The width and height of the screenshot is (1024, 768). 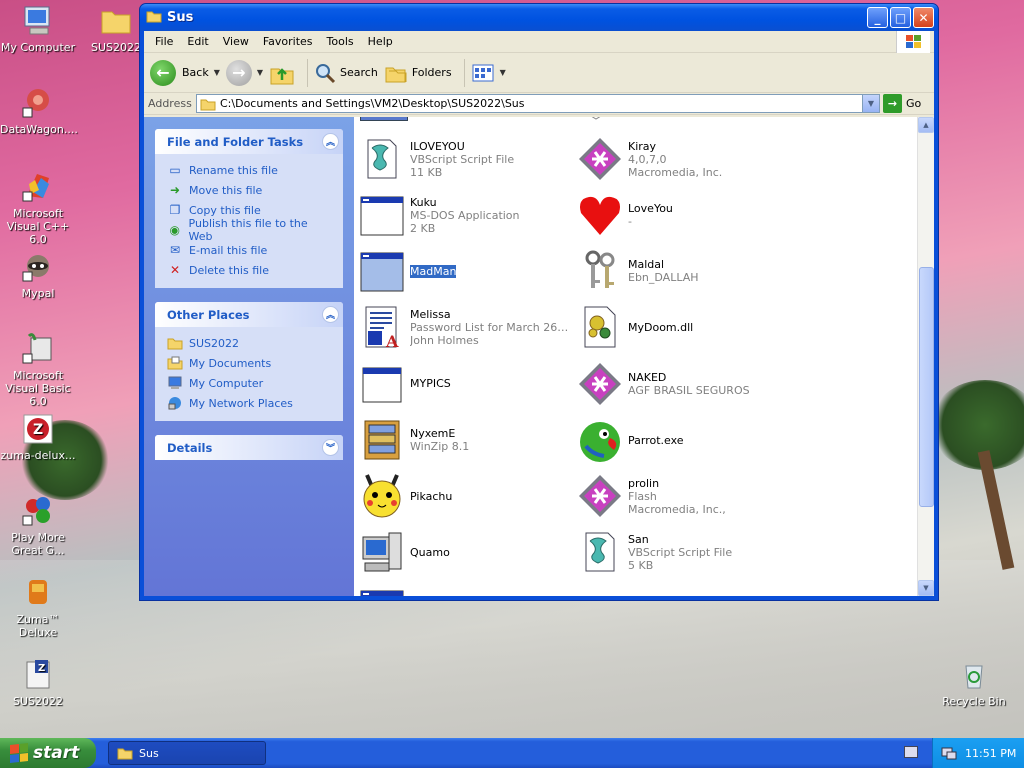 I want to click on rename-icon: ▭, so click(x=175, y=170).